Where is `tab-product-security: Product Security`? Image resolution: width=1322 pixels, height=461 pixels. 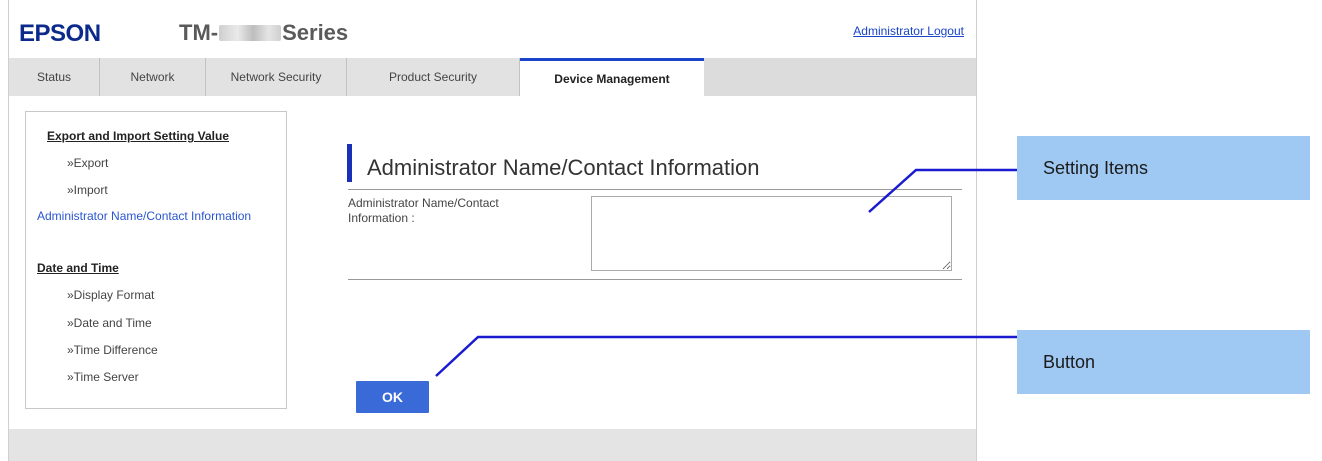
tab-product-security: Product Security is located at coordinates (433, 77).